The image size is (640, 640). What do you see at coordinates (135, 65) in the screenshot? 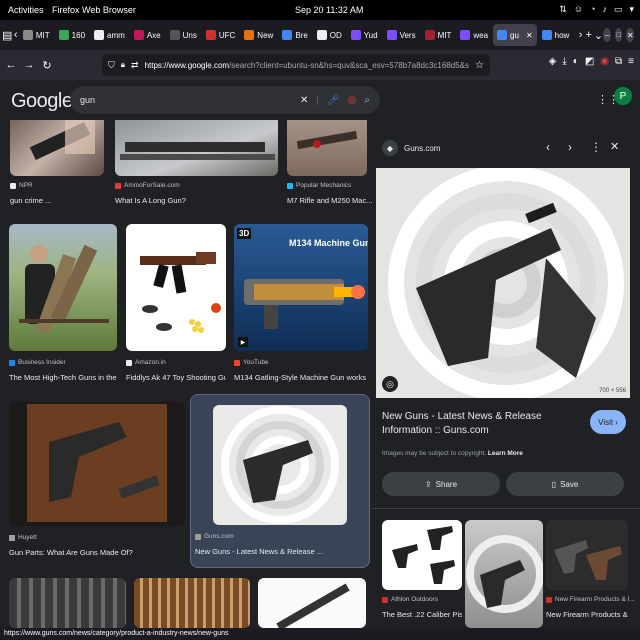
I see `permissions-icon: ⇄` at bounding box center [135, 65].